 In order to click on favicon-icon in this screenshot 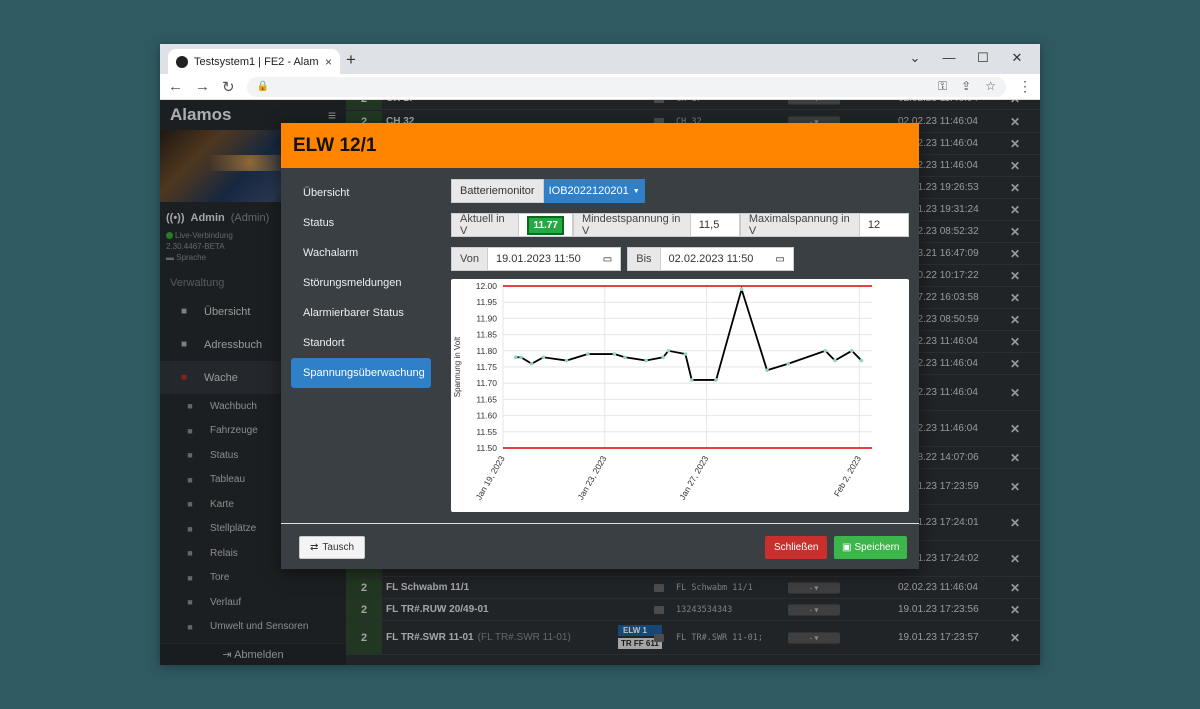, I will do `click(182, 61)`.